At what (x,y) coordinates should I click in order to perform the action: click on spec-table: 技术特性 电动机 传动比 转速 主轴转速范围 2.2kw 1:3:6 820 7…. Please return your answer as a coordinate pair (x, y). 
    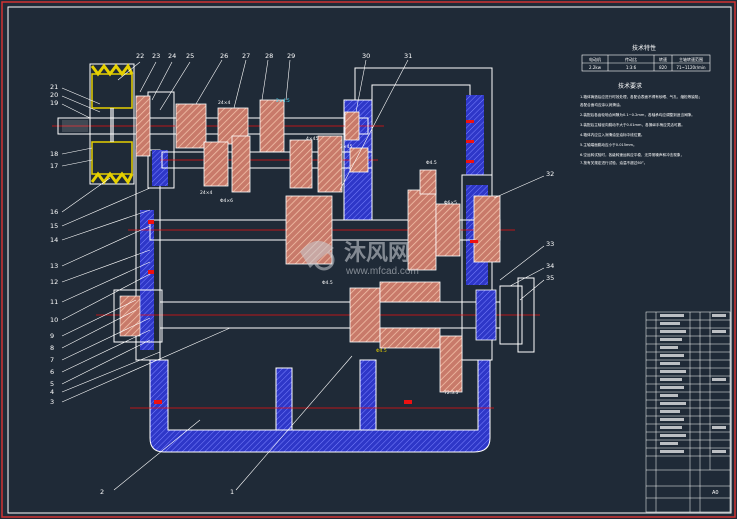
    Looking at the image, I should click on (646, 58).